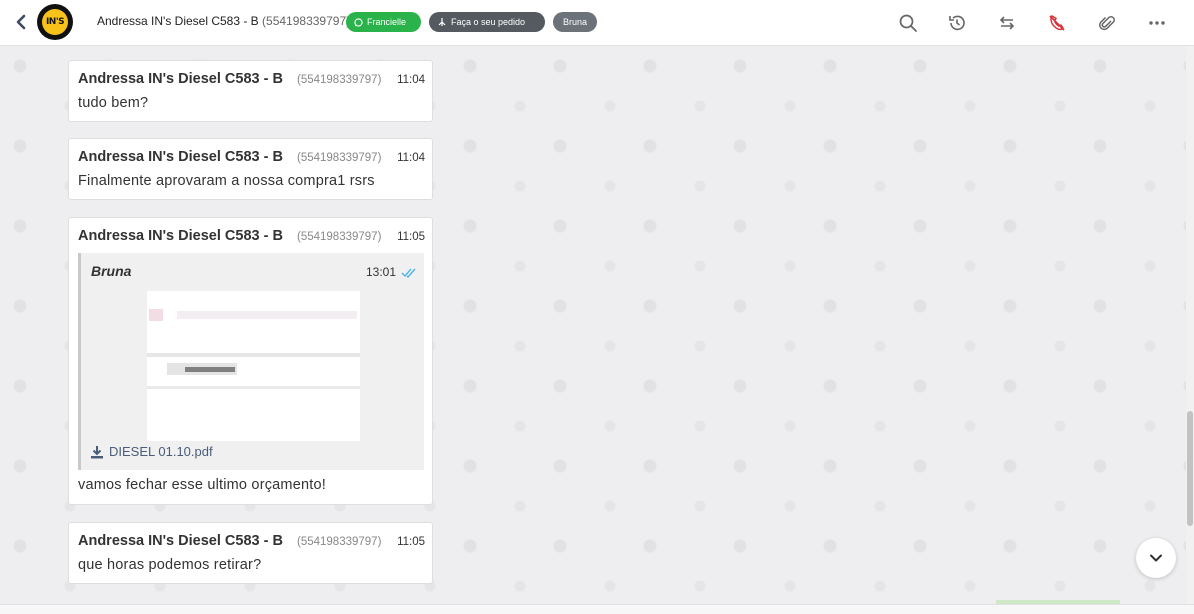 The width and height of the screenshot is (1194, 614). What do you see at coordinates (908, 23) in the screenshot?
I see `search-icon` at bounding box center [908, 23].